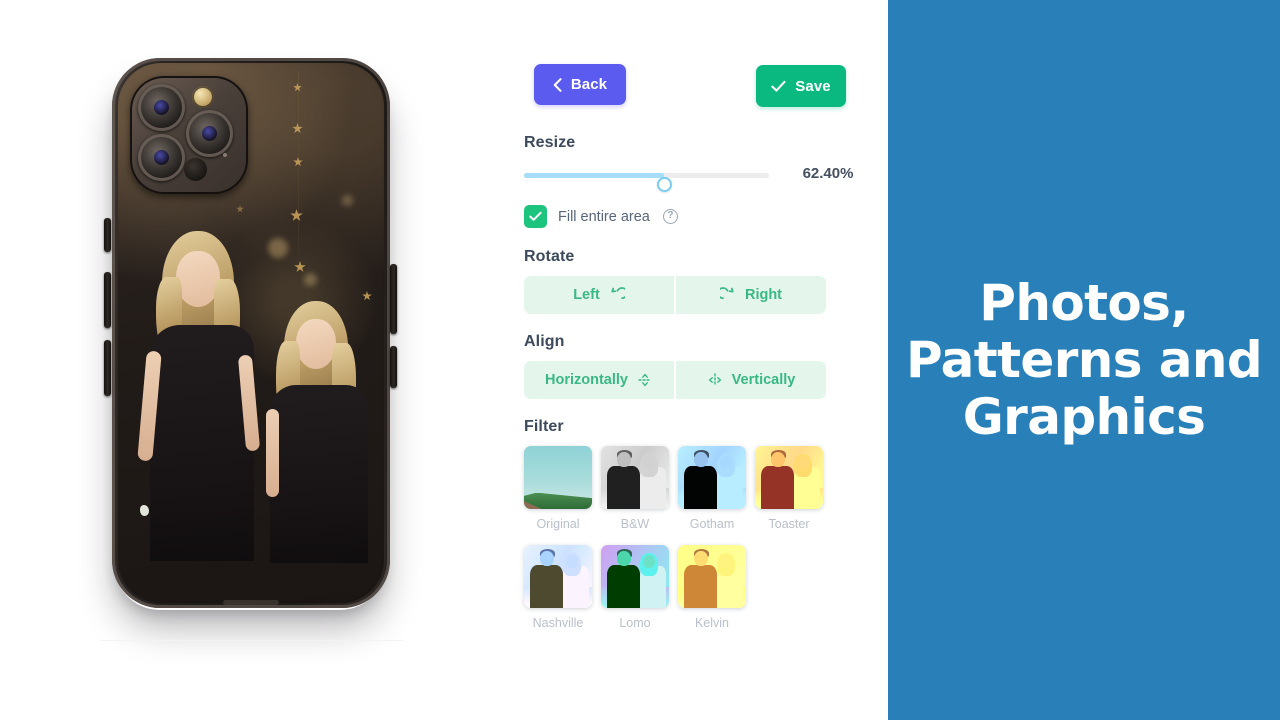  I want to click on thumbnail-image-house, so click(558, 477).